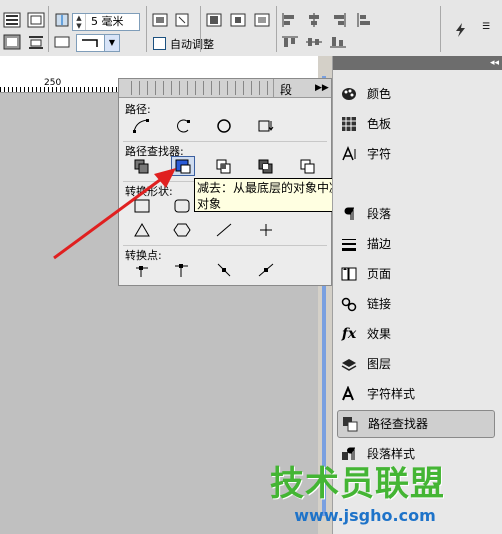 The image size is (502, 534). I want to click on watermark-url: www.jsgho.com, so click(365, 515).